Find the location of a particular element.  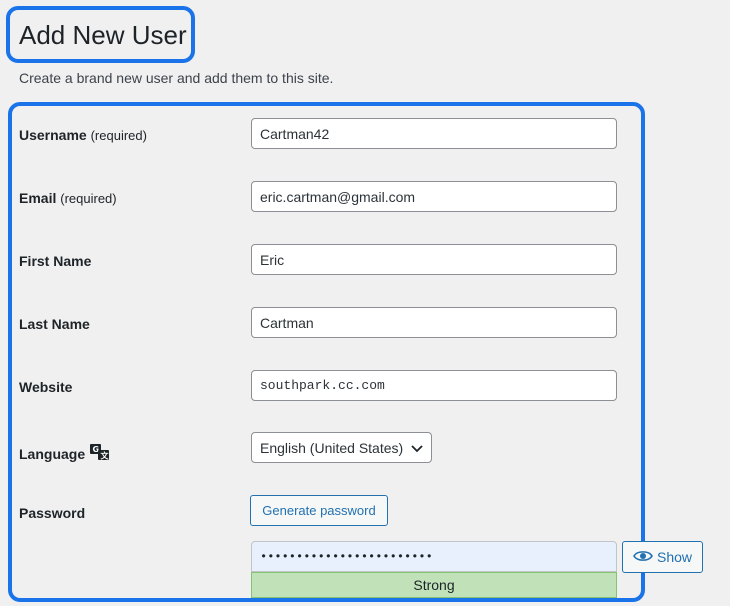

username-value: Cartman42 is located at coordinates (295, 133).